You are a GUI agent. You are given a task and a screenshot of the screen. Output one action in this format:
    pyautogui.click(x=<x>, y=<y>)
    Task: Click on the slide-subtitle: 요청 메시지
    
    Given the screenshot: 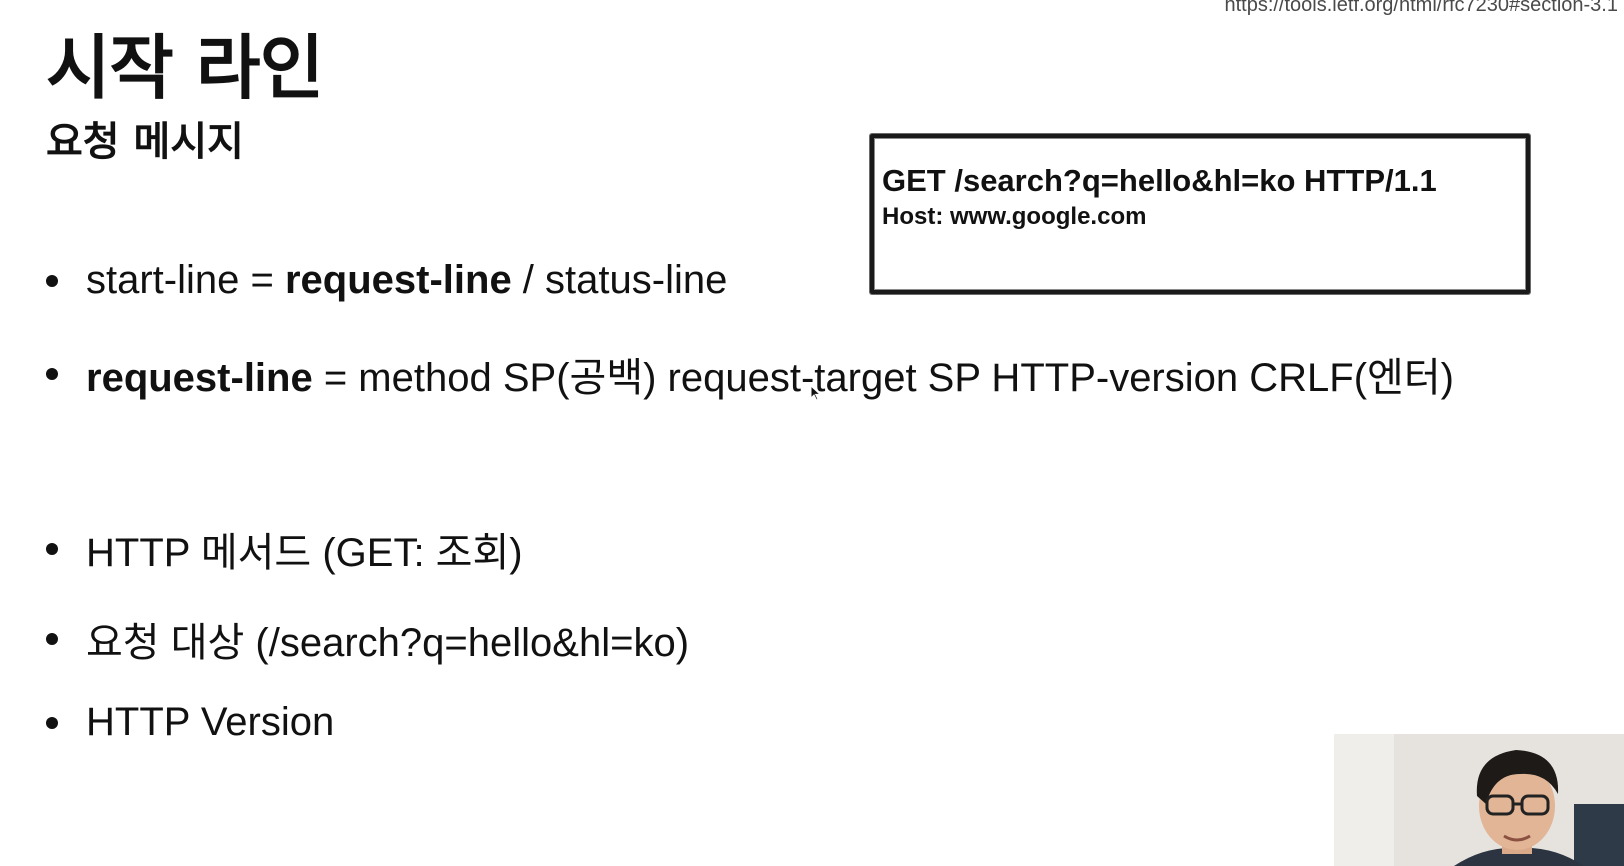 What is the action you would take?
    pyautogui.click(x=145, y=142)
    